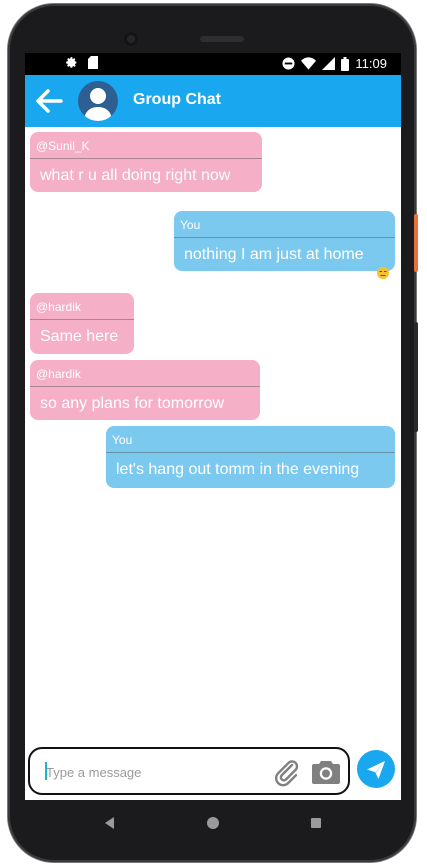 This screenshot has width=427, height=868. Describe the element at coordinates (329, 63) in the screenshot. I see `signal-icon` at that location.